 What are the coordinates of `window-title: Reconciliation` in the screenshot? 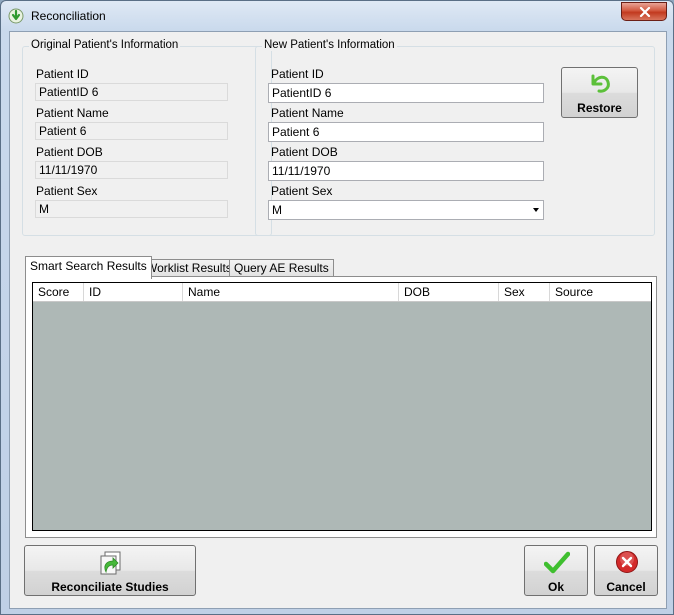 It's located at (68, 16).